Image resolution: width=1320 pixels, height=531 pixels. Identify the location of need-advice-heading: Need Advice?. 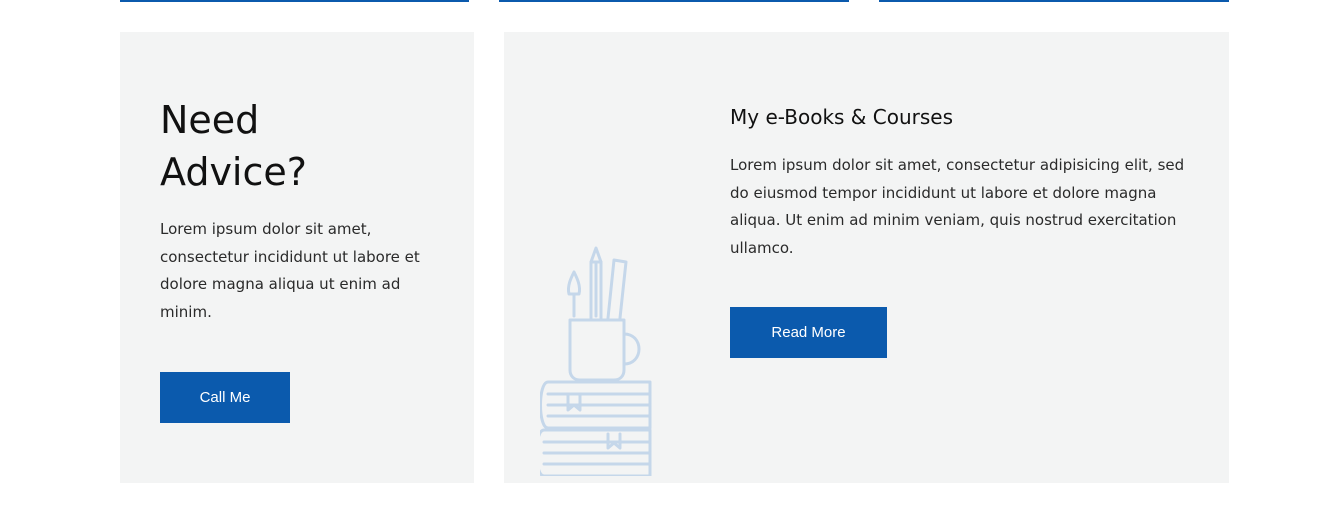
(290, 146).